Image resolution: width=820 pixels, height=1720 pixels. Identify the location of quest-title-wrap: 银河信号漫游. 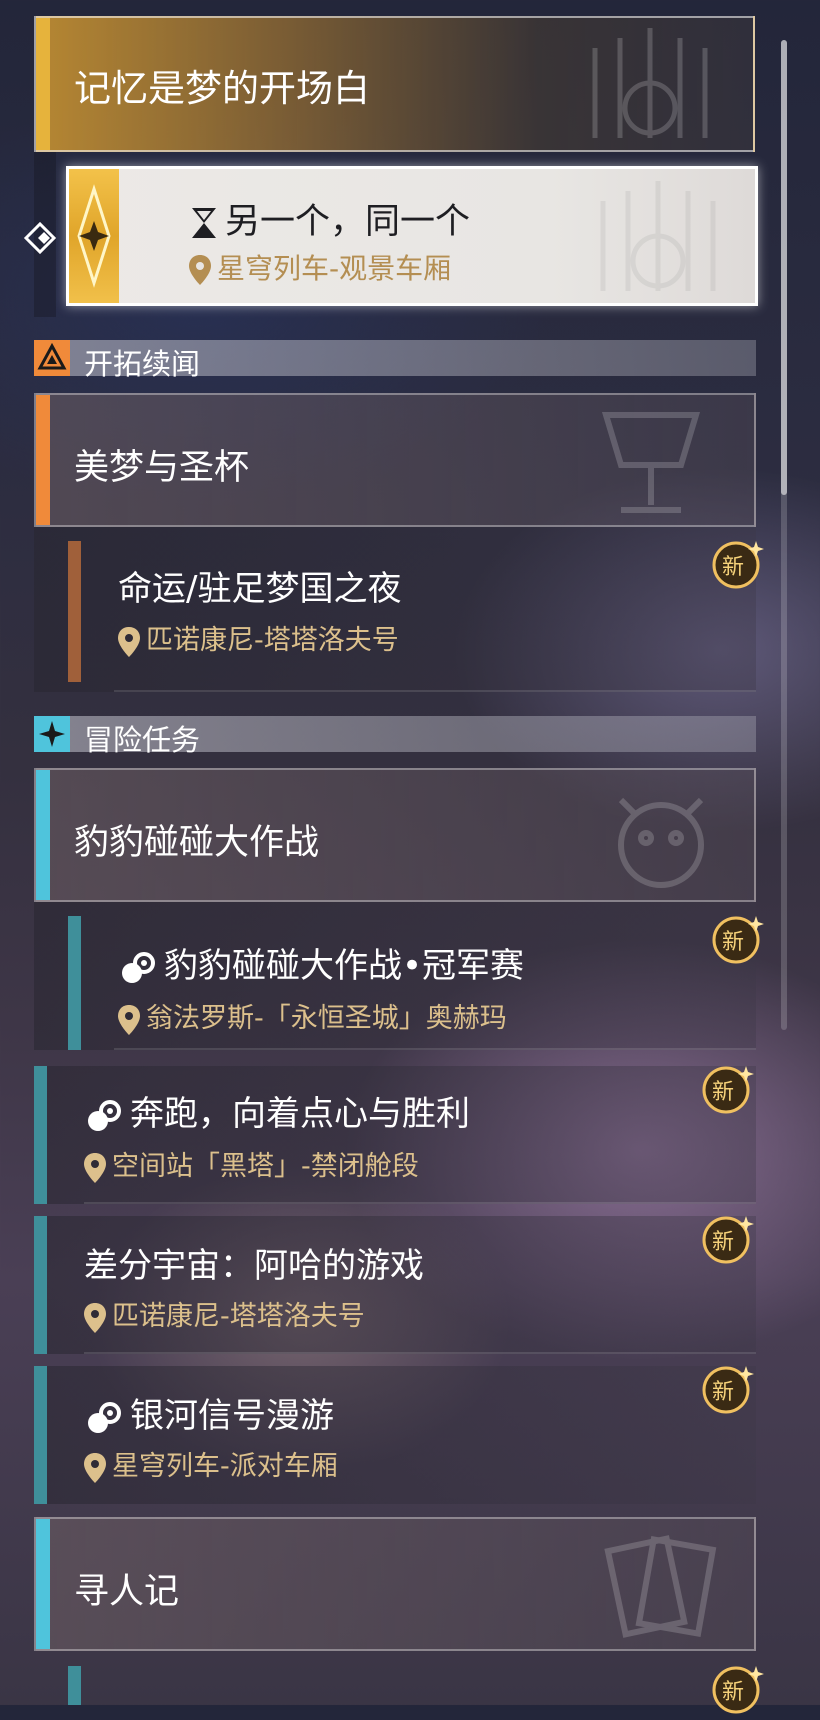
(209, 1412).